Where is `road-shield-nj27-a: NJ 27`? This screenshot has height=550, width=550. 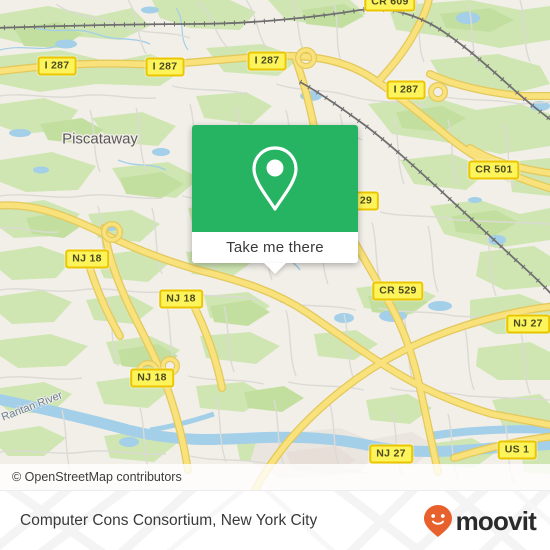
road-shield-nj27-a: NJ 27 is located at coordinates (528, 324).